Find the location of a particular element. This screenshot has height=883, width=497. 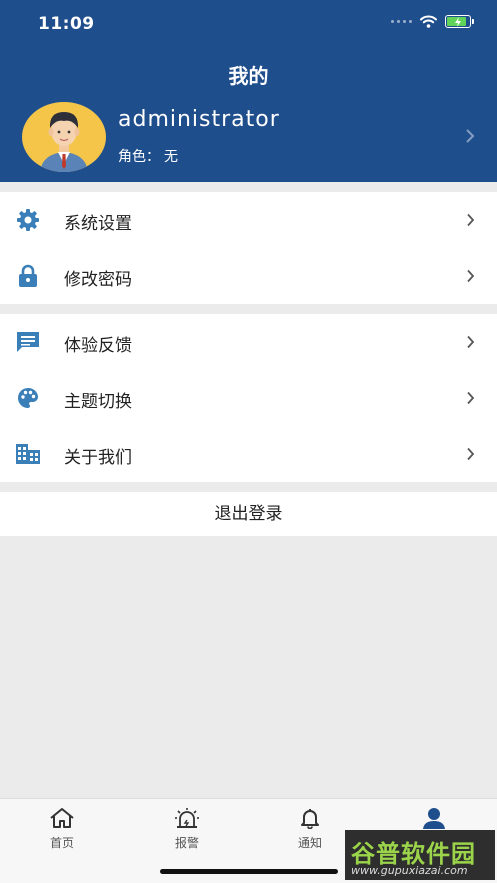

avatar is located at coordinates (64, 137).